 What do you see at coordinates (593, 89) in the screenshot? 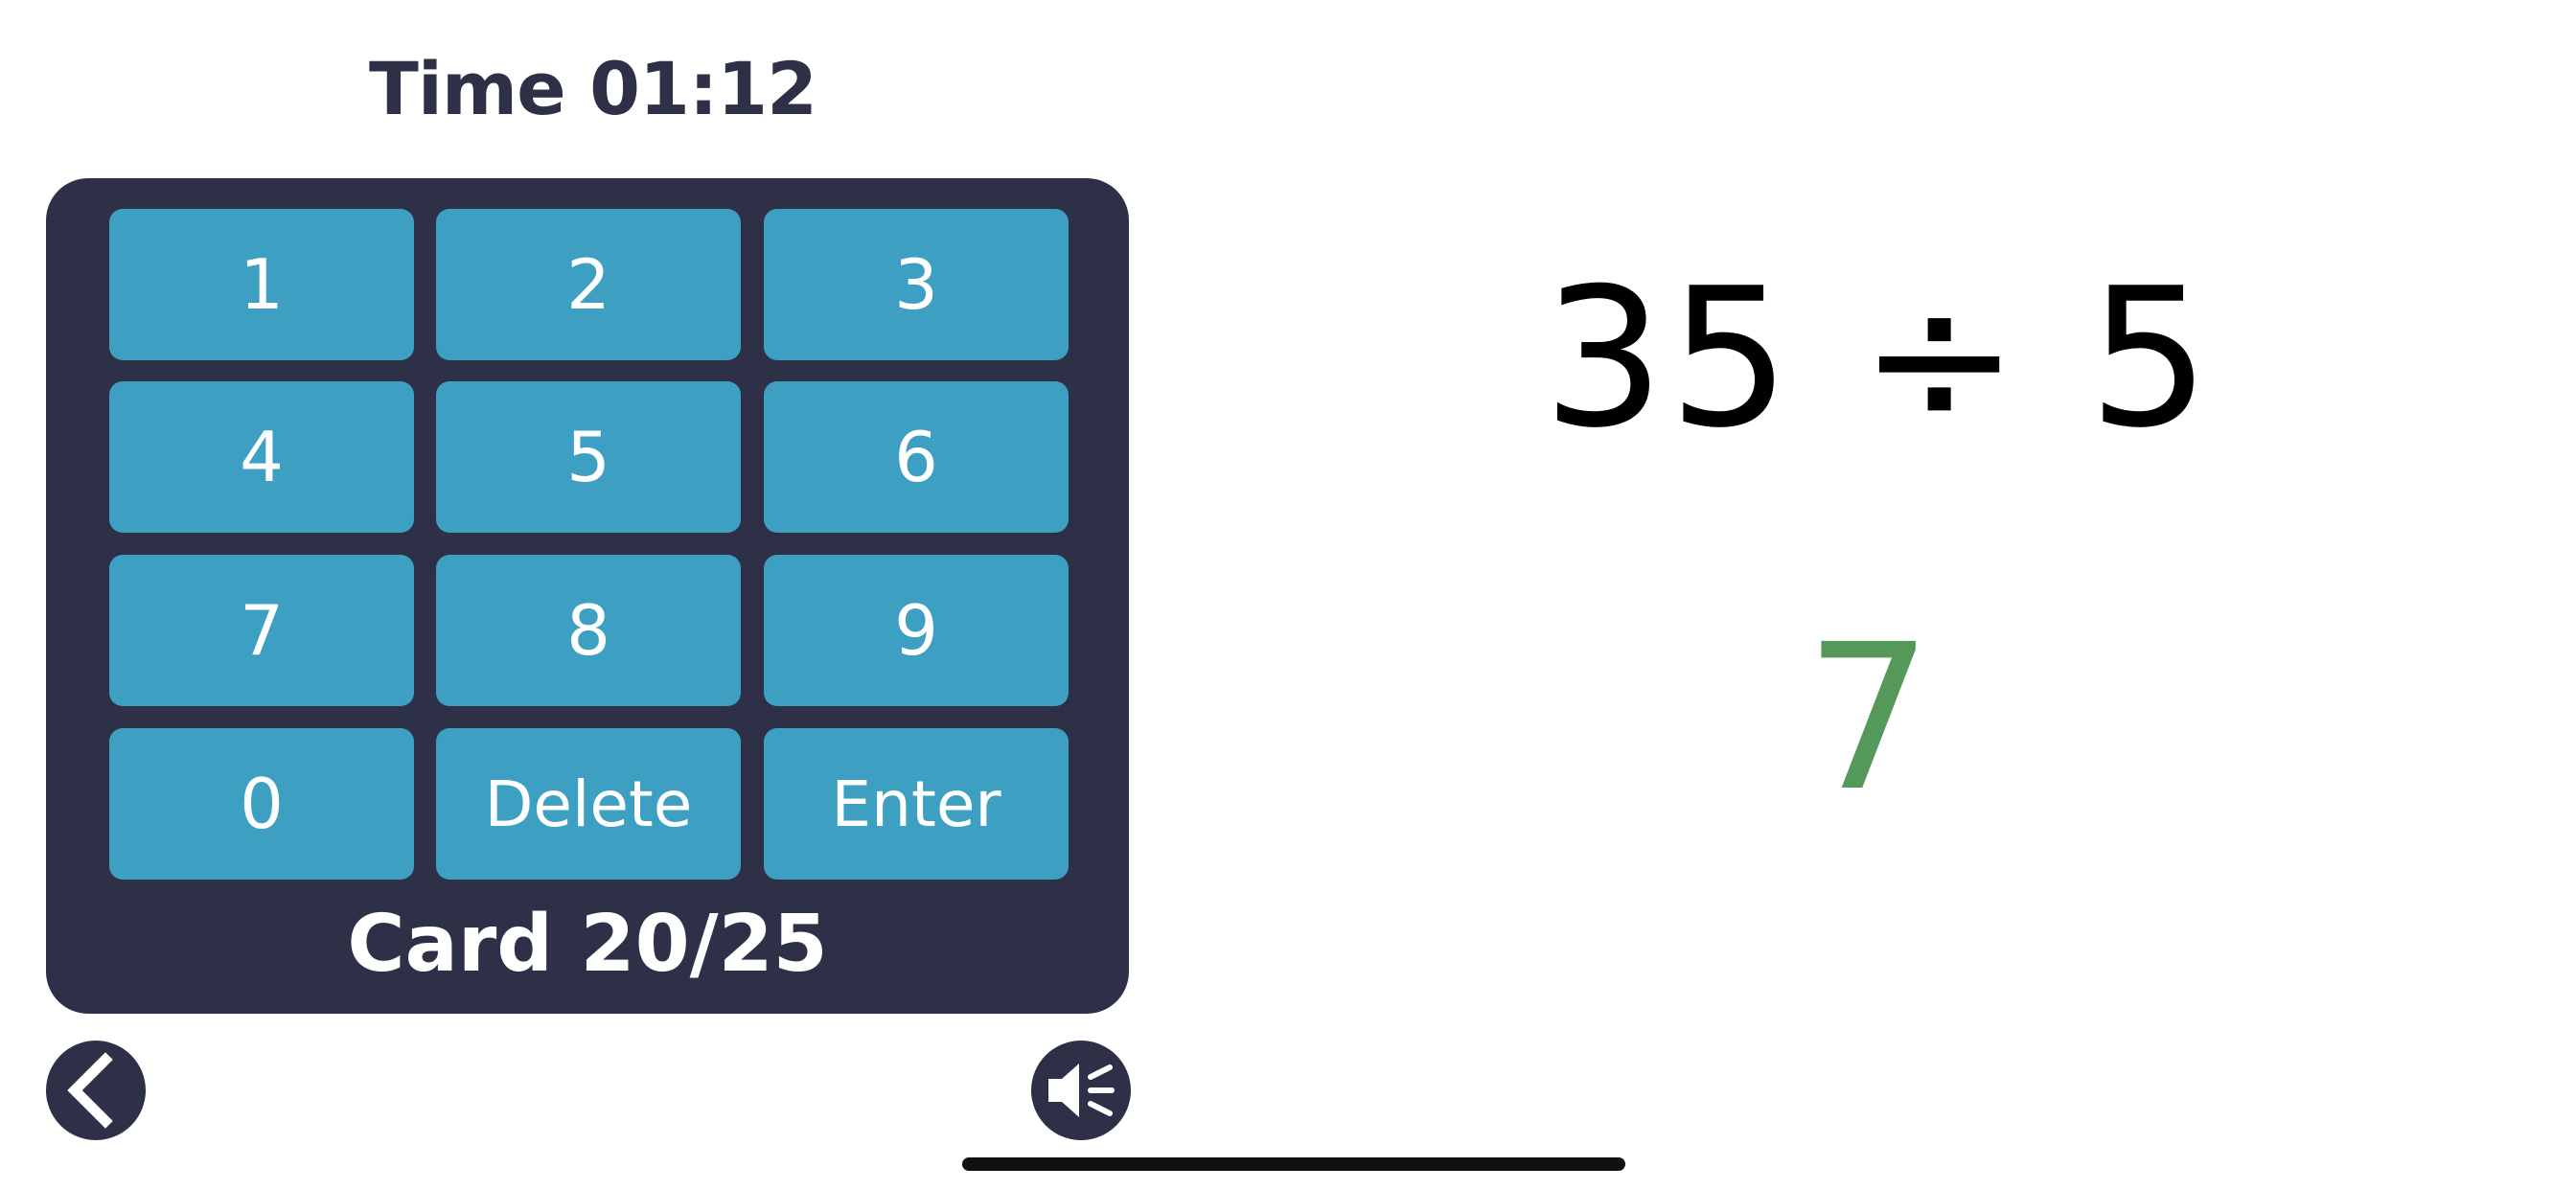
I see `timer-label: Time 01:12` at bounding box center [593, 89].